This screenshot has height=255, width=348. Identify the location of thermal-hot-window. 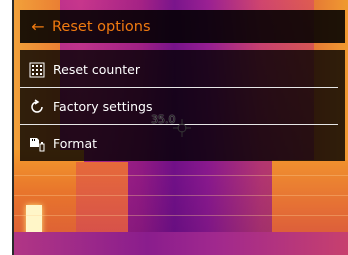
(34, 220).